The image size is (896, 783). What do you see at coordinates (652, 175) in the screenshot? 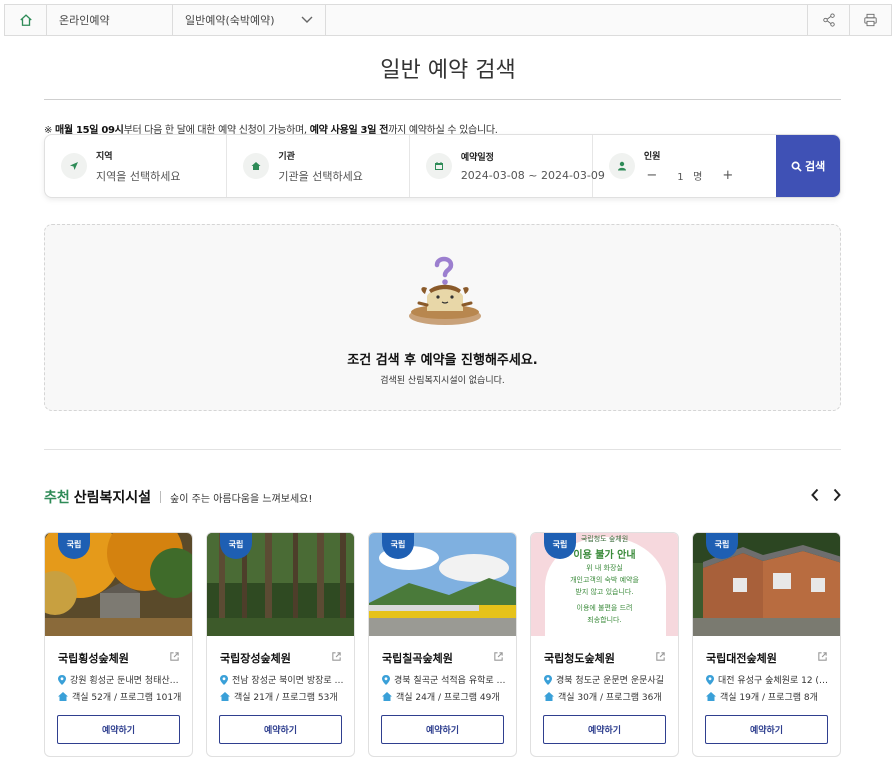
I see `people-decrement-button: −` at bounding box center [652, 175].